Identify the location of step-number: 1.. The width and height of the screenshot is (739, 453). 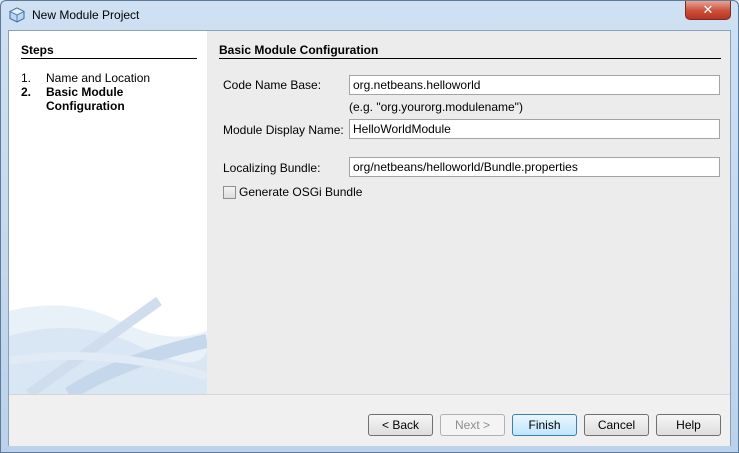
(26, 78).